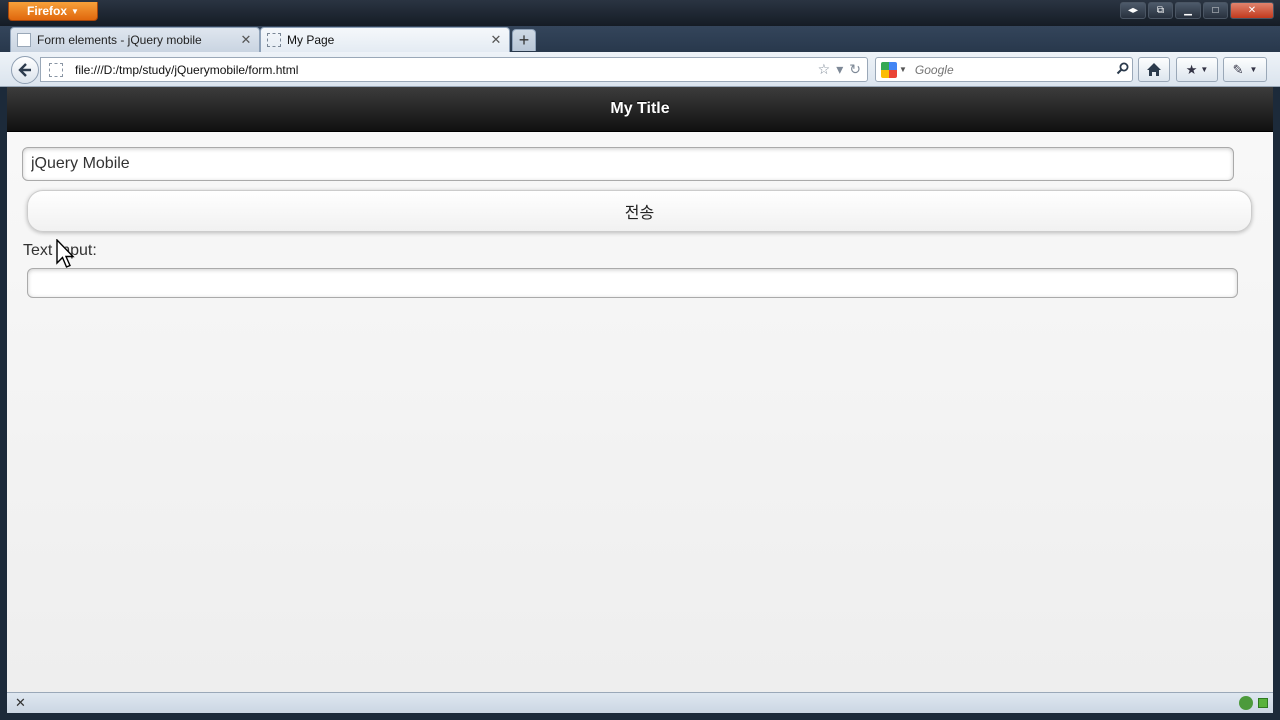  Describe the element at coordinates (1122, 70) in the screenshot. I see `magnifier-icon` at that location.